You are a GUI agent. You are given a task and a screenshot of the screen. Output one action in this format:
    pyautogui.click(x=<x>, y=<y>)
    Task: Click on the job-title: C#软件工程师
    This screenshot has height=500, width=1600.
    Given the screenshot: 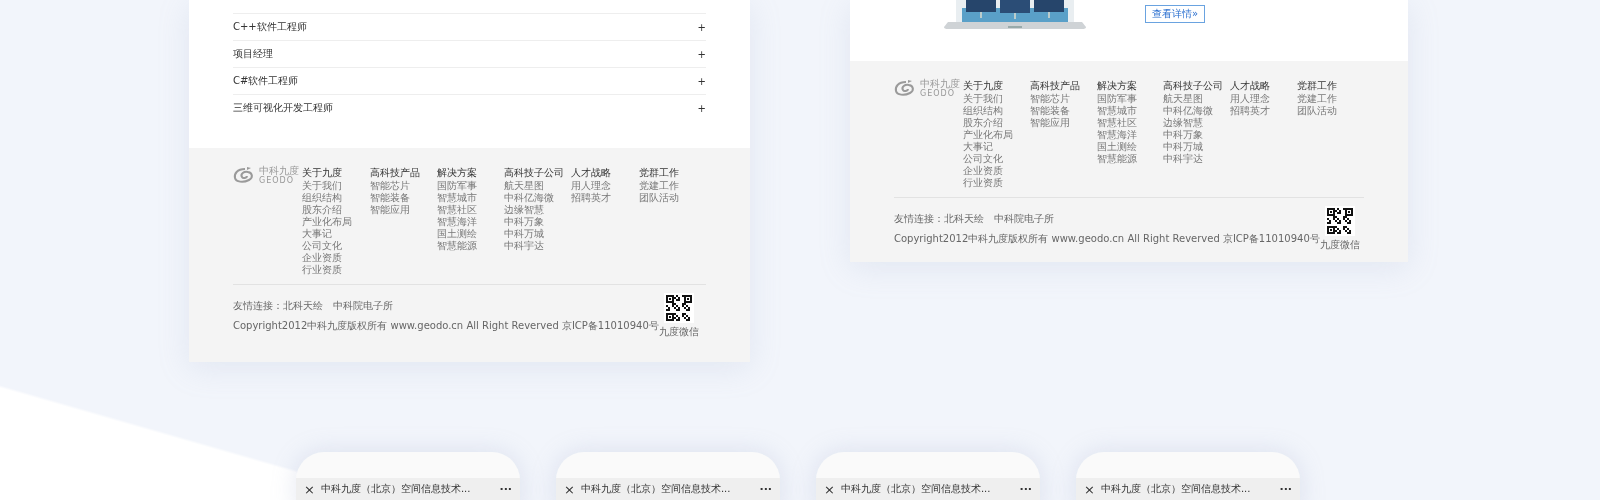 What is the action you would take?
    pyautogui.click(x=266, y=81)
    